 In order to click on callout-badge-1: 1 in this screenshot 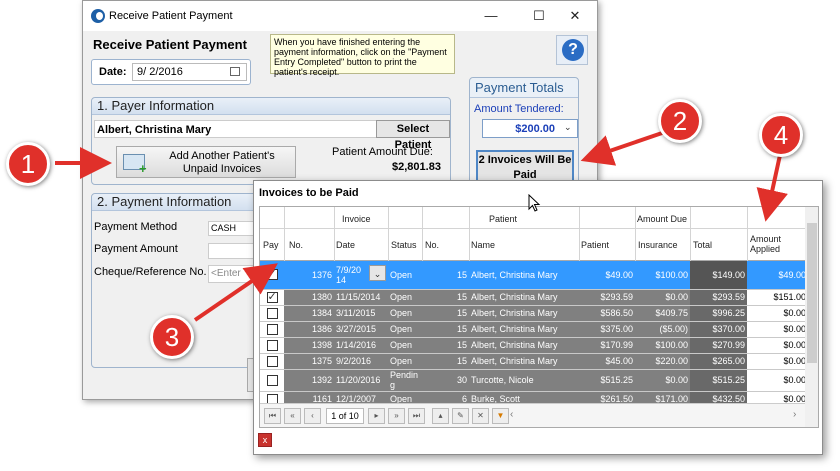, I will do `click(28, 164)`.